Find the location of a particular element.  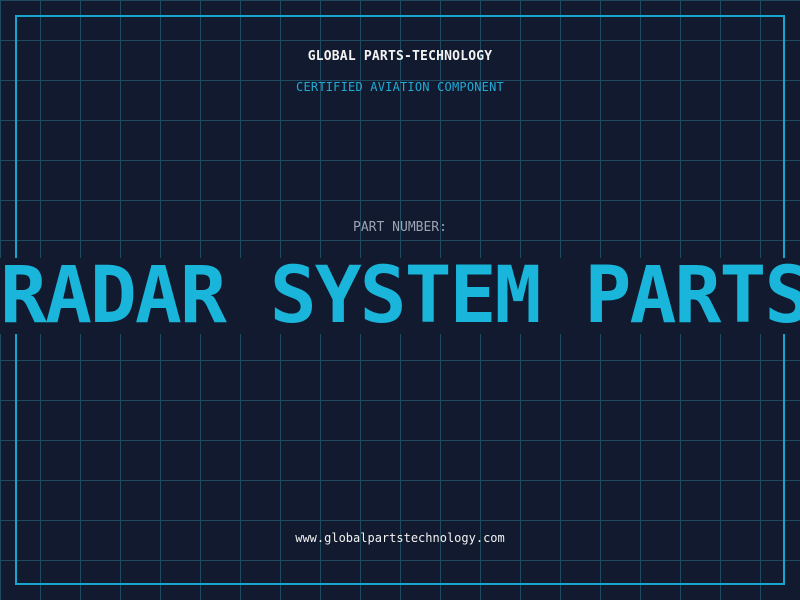

certification-subtitle: CERTIFIED AVIATION COMPONENT is located at coordinates (400, 87).